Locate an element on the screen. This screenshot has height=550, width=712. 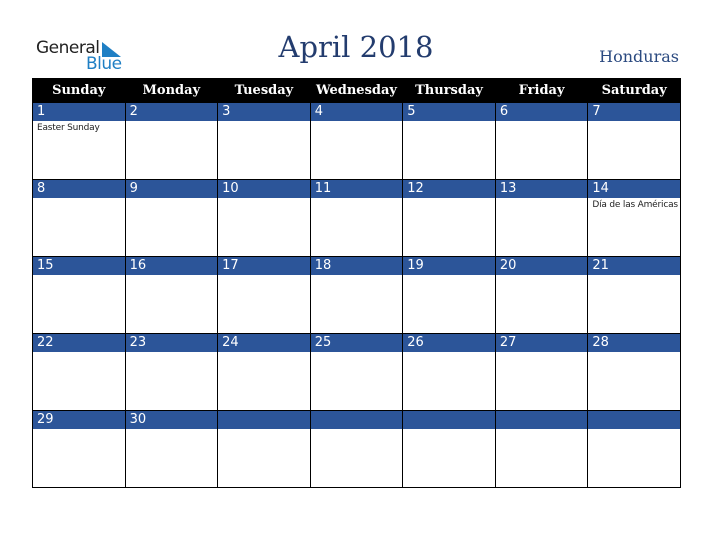
day-cell: 30 is located at coordinates (171, 449).